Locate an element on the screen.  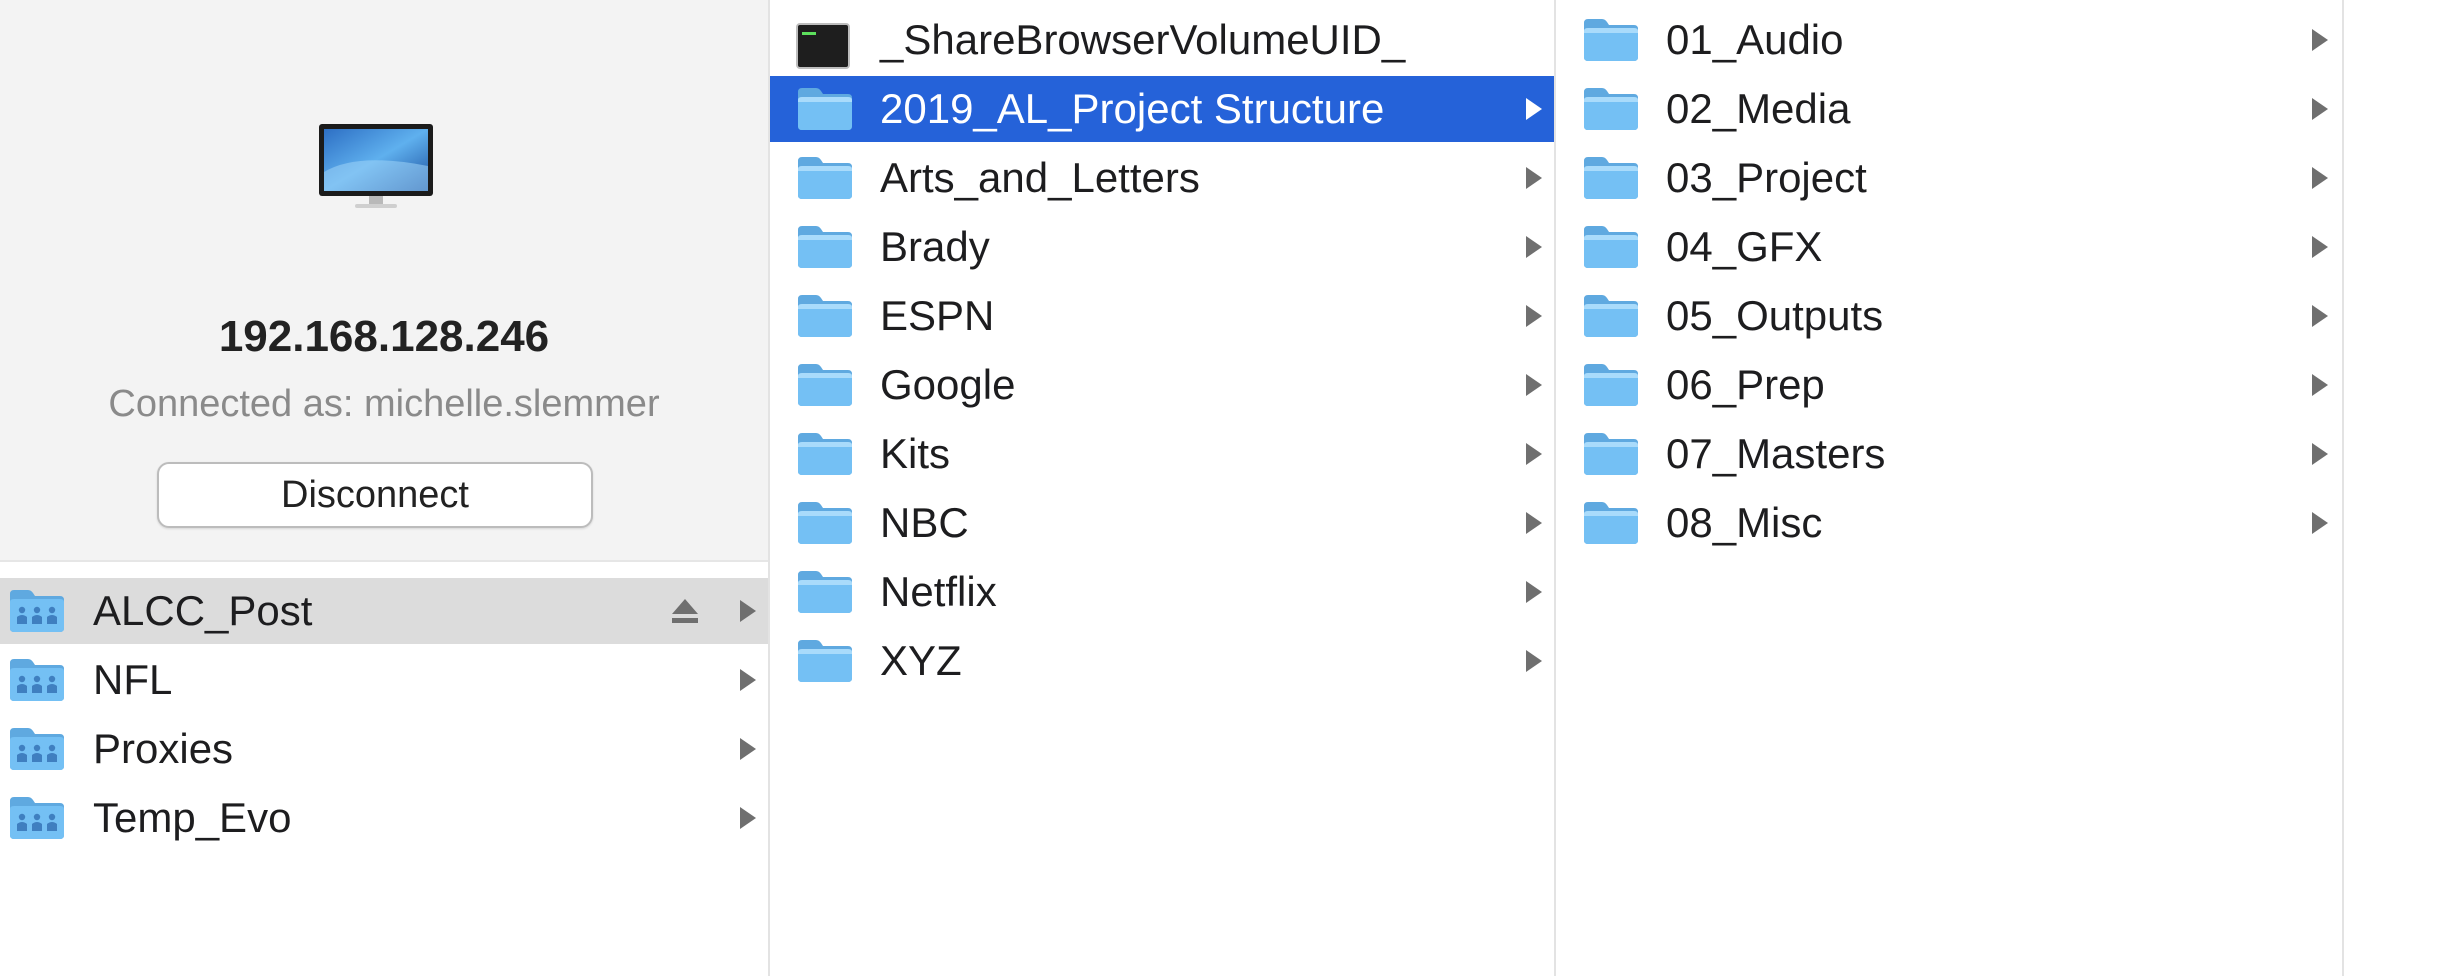
share-item: Temp_Evo is located at coordinates (384, 818).